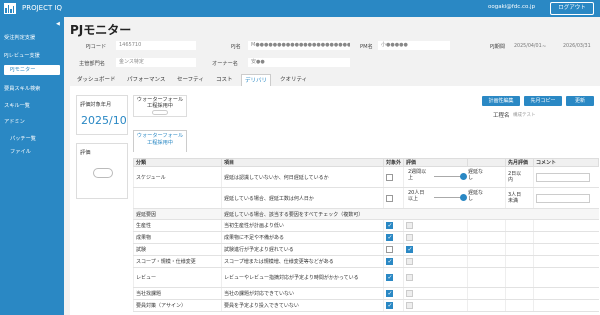  I want to click on table-row: 生産性 当初生産性が計画より低い, so click(366, 225).